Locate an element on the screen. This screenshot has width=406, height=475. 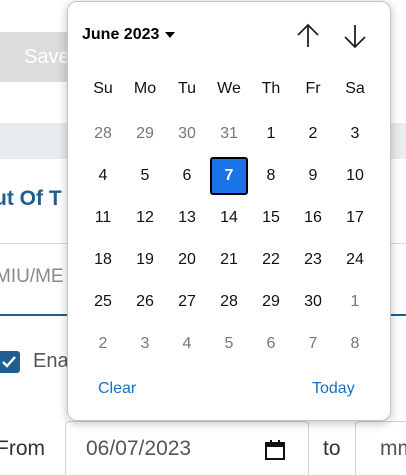
day-cell: 16 is located at coordinates (313, 218).